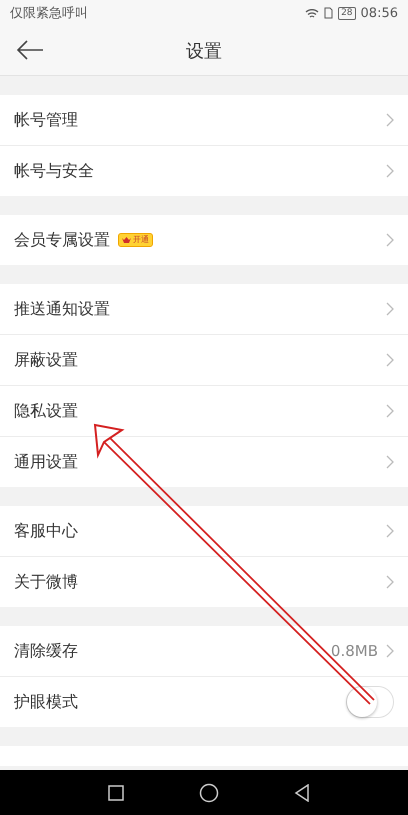 The width and height of the screenshot is (408, 815). Describe the element at coordinates (204, 531) in the screenshot. I see `settings-row: 客服中心` at that location.